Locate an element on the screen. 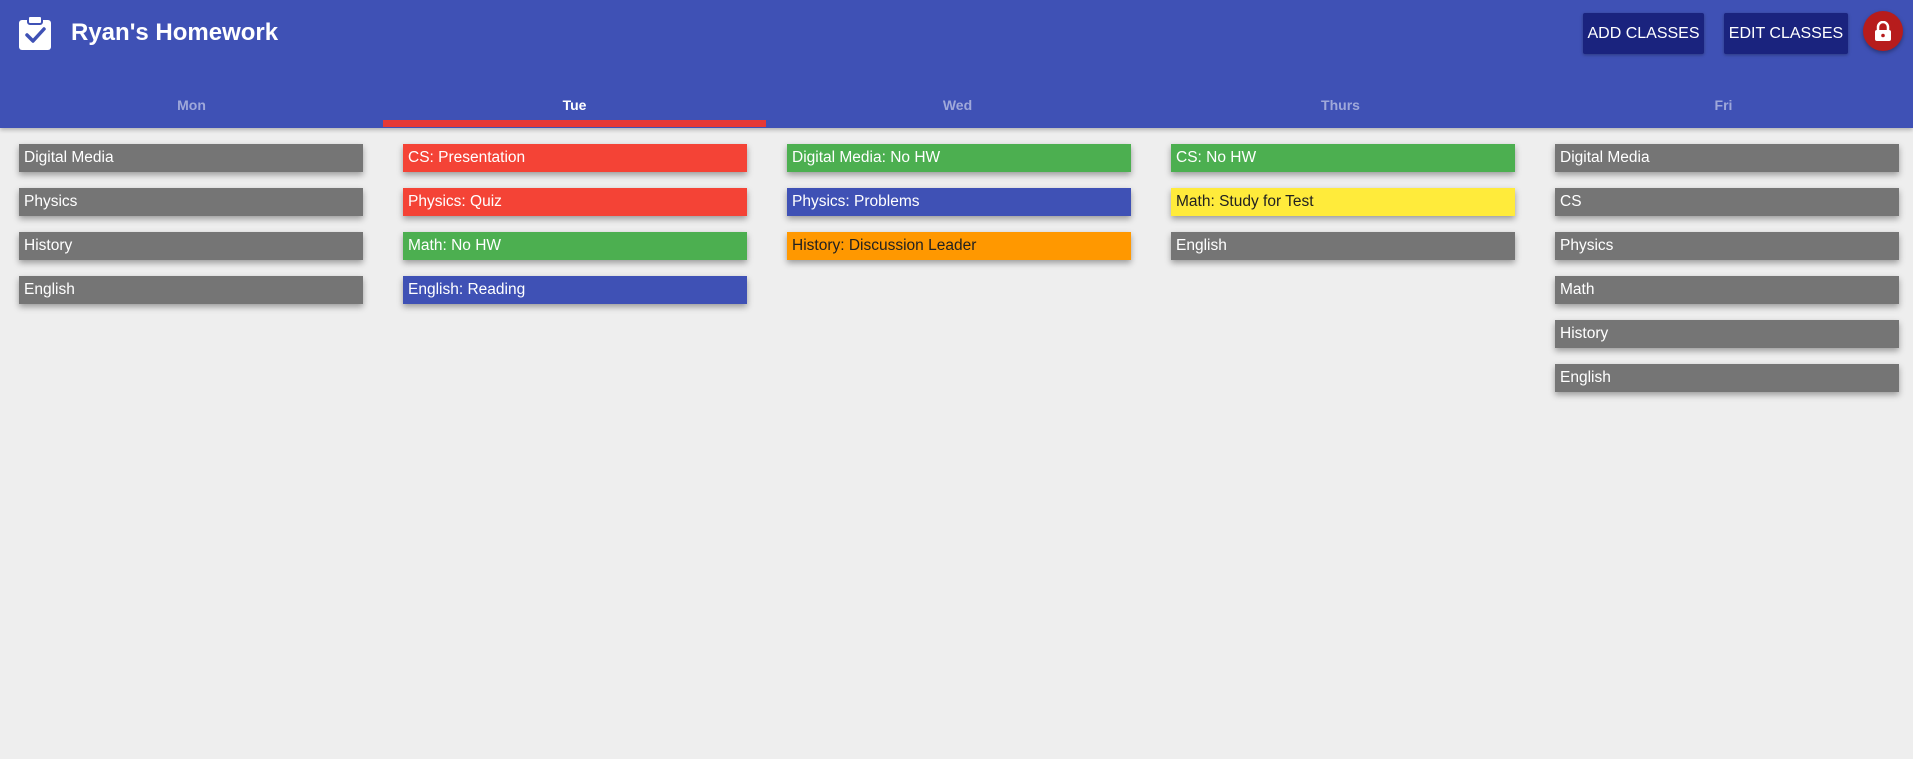 This screenshot has height=759, width=1913. day-column-thurs: CS: No HW Math: Study for Test English is located at coordinates (1343, 210).